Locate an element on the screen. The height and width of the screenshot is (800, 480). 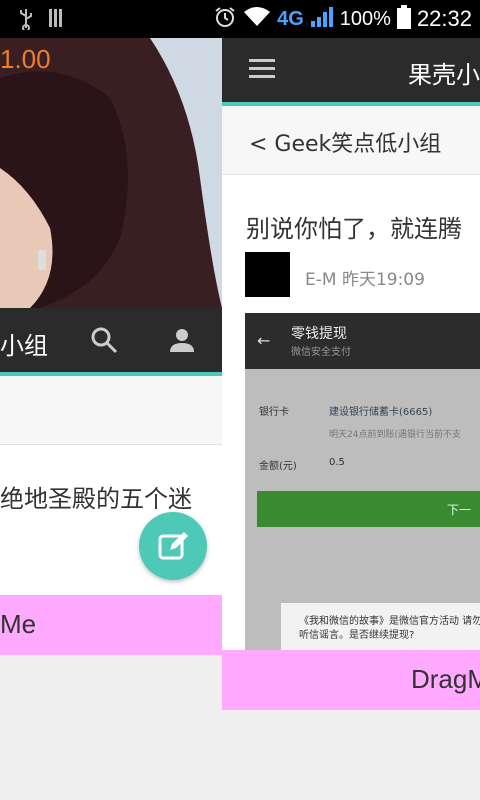
post-meta: E-M 昨天19:09 is located at coordinates (365, 277).